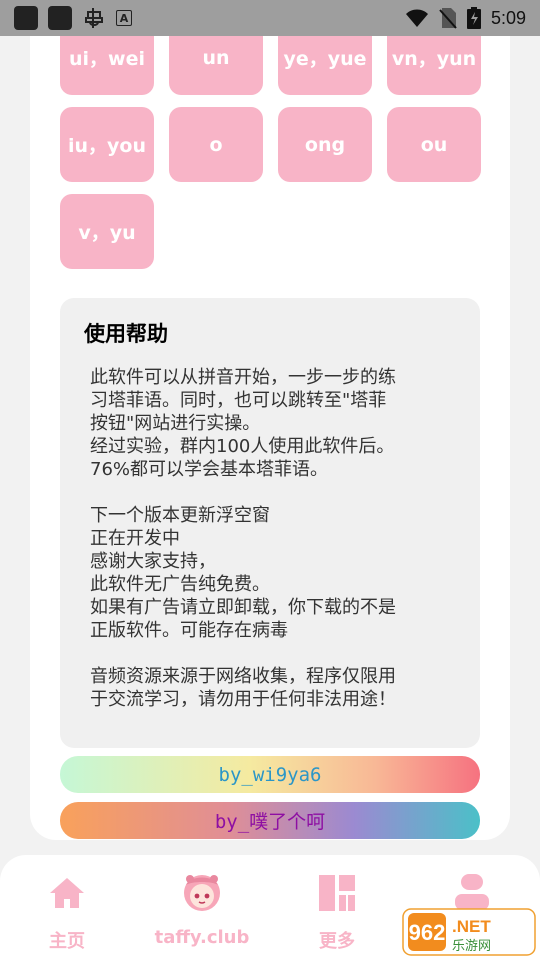 The width and height of the screenshot is (540, 960). I want to click on home-icon, so click(67, 893).